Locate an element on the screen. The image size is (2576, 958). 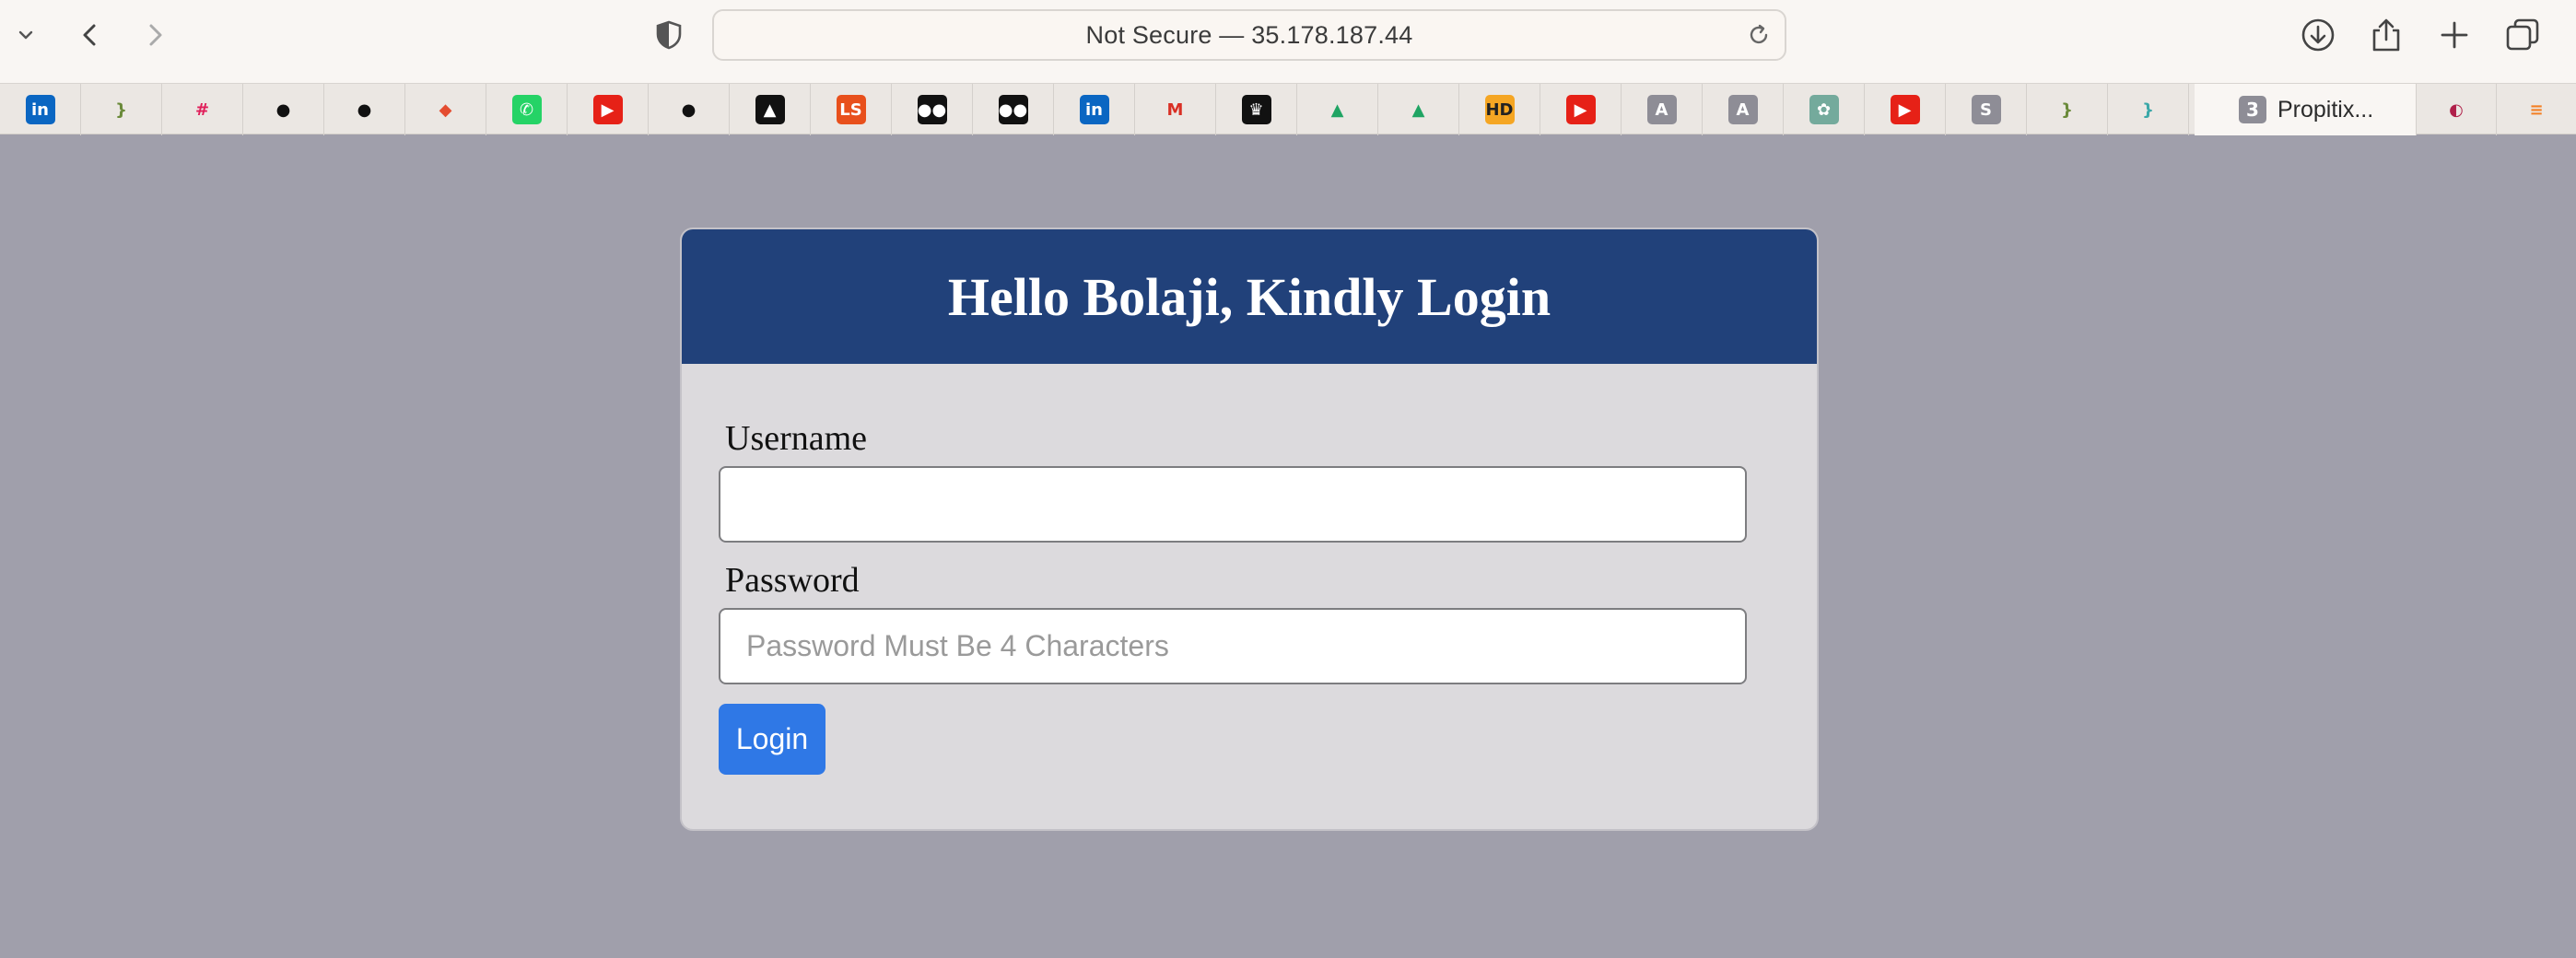
browser-toolbar: Not Secure — 35.178.187.44 is located at coordinates (1288, 41).